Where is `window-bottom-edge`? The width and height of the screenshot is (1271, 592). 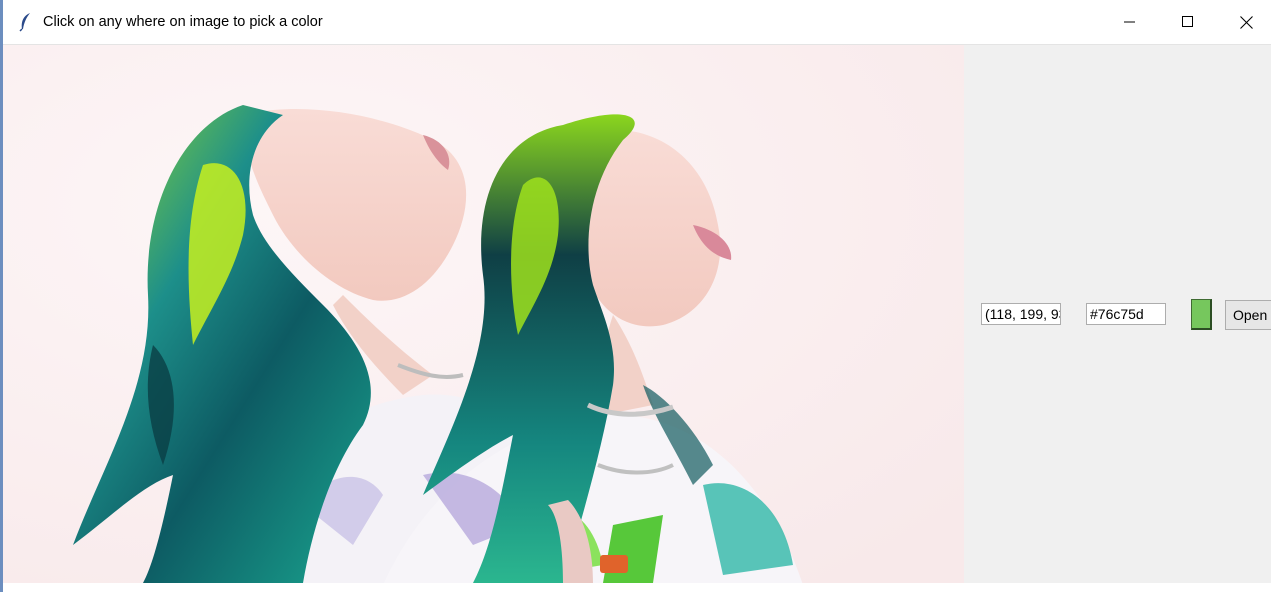 window-bottom-edge is located at coordinates (637, 587).